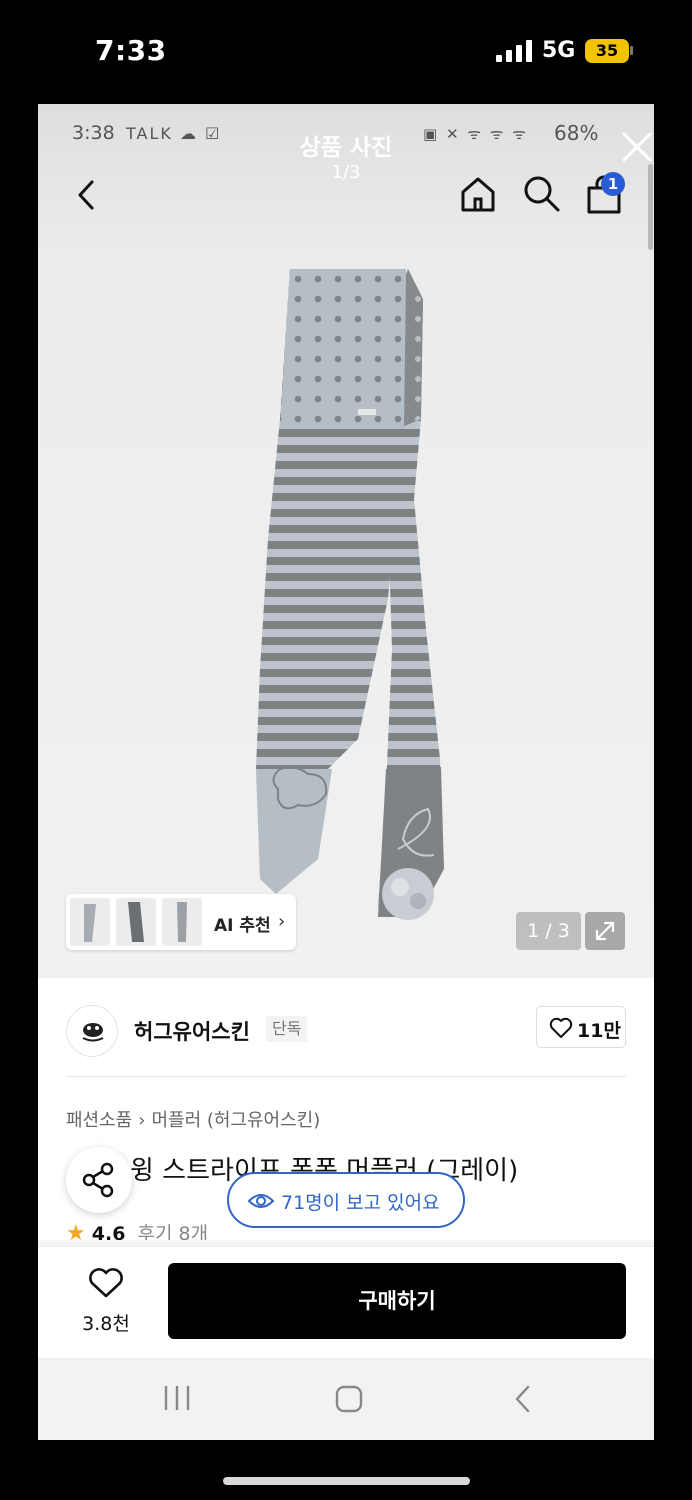  I want to click on eye-icon, so click(261, 1201).